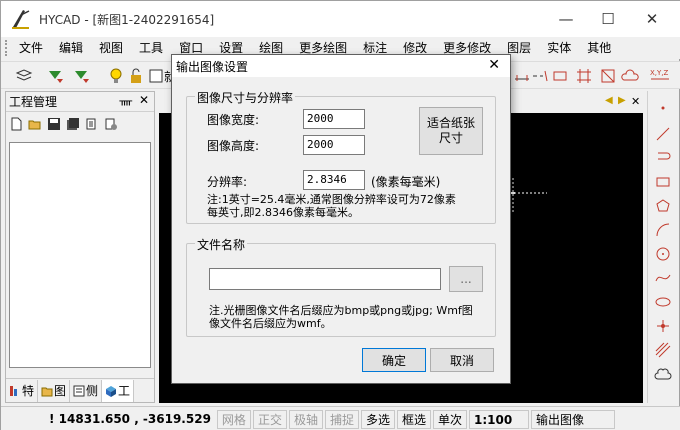  Describe the element at coordinates (494, 65) in the screenshot. I see `dialog-close-button: ✕` at that location.